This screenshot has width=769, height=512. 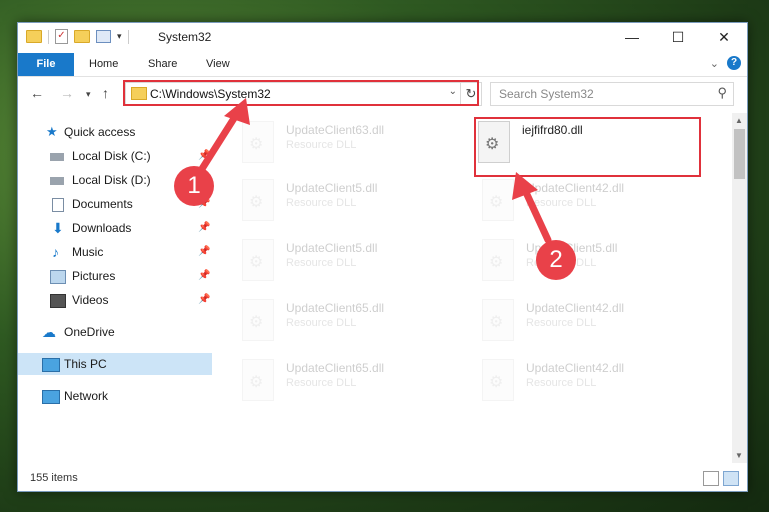 I want to click on arrow-1-head, so click(x=237, y=111).